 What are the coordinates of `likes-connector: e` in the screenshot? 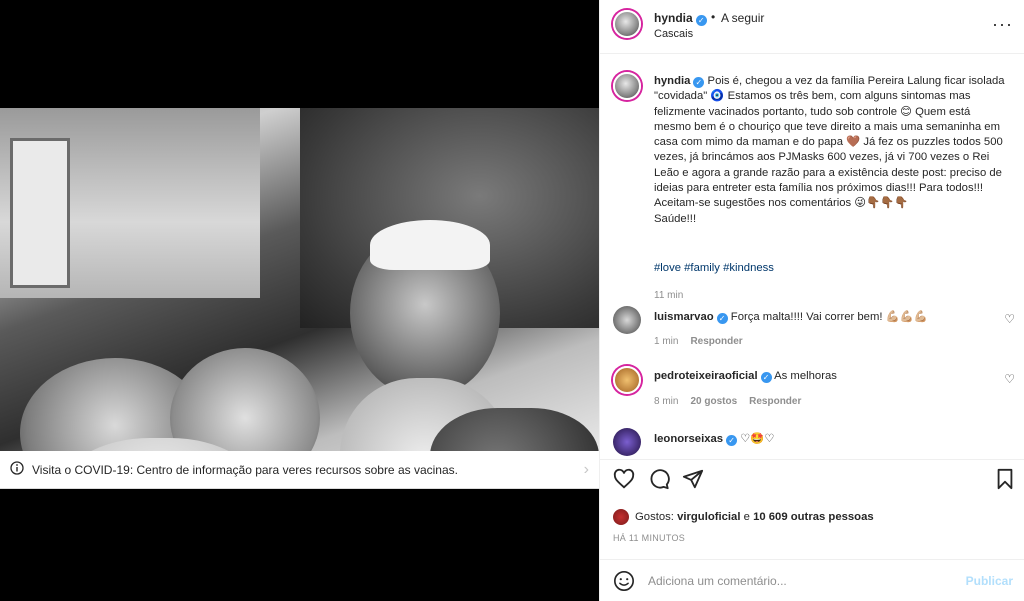 It's located at (746, 517).